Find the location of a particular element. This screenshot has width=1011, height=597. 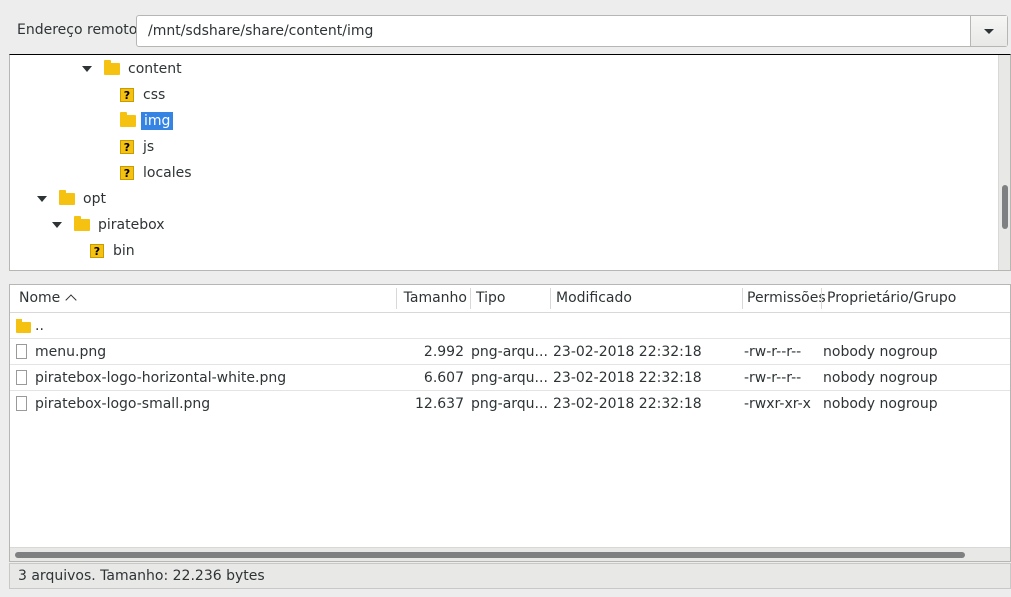

tree-item-opt: opt is located at coordinates (73, 199).